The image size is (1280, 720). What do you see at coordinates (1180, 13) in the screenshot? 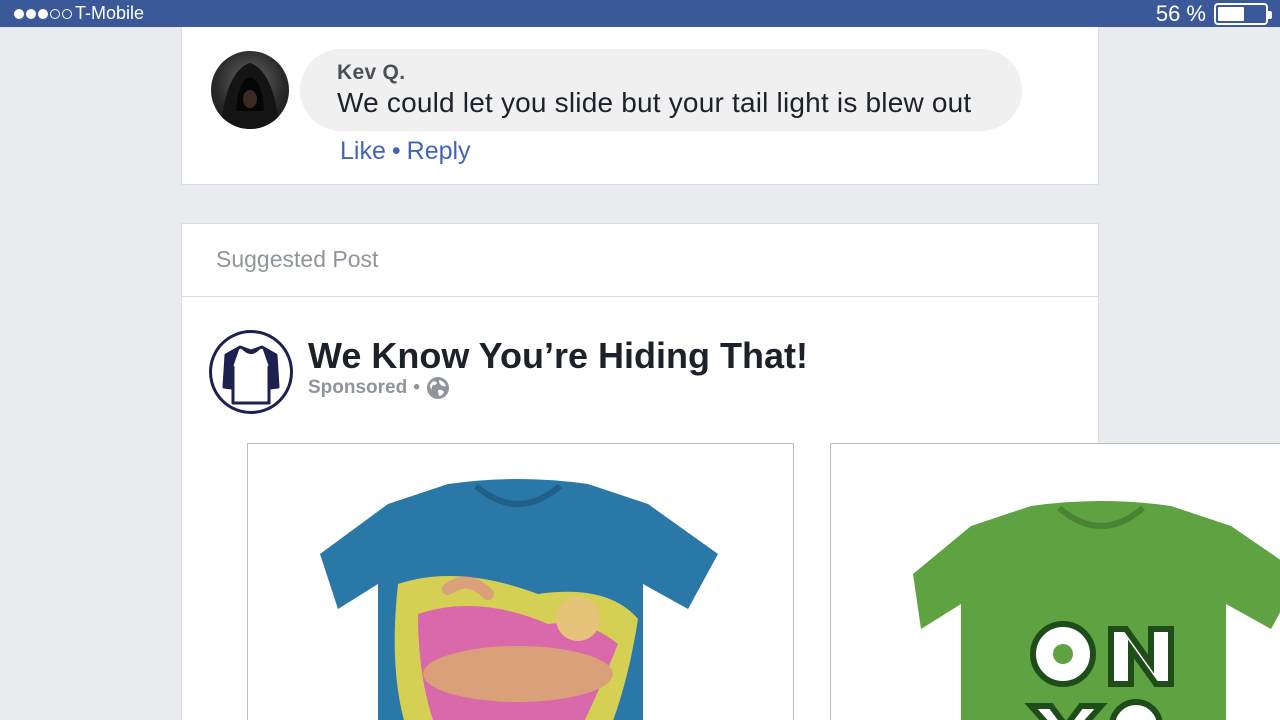
I see `battery-percent: 56 %` at bounding box center [1180, 13].